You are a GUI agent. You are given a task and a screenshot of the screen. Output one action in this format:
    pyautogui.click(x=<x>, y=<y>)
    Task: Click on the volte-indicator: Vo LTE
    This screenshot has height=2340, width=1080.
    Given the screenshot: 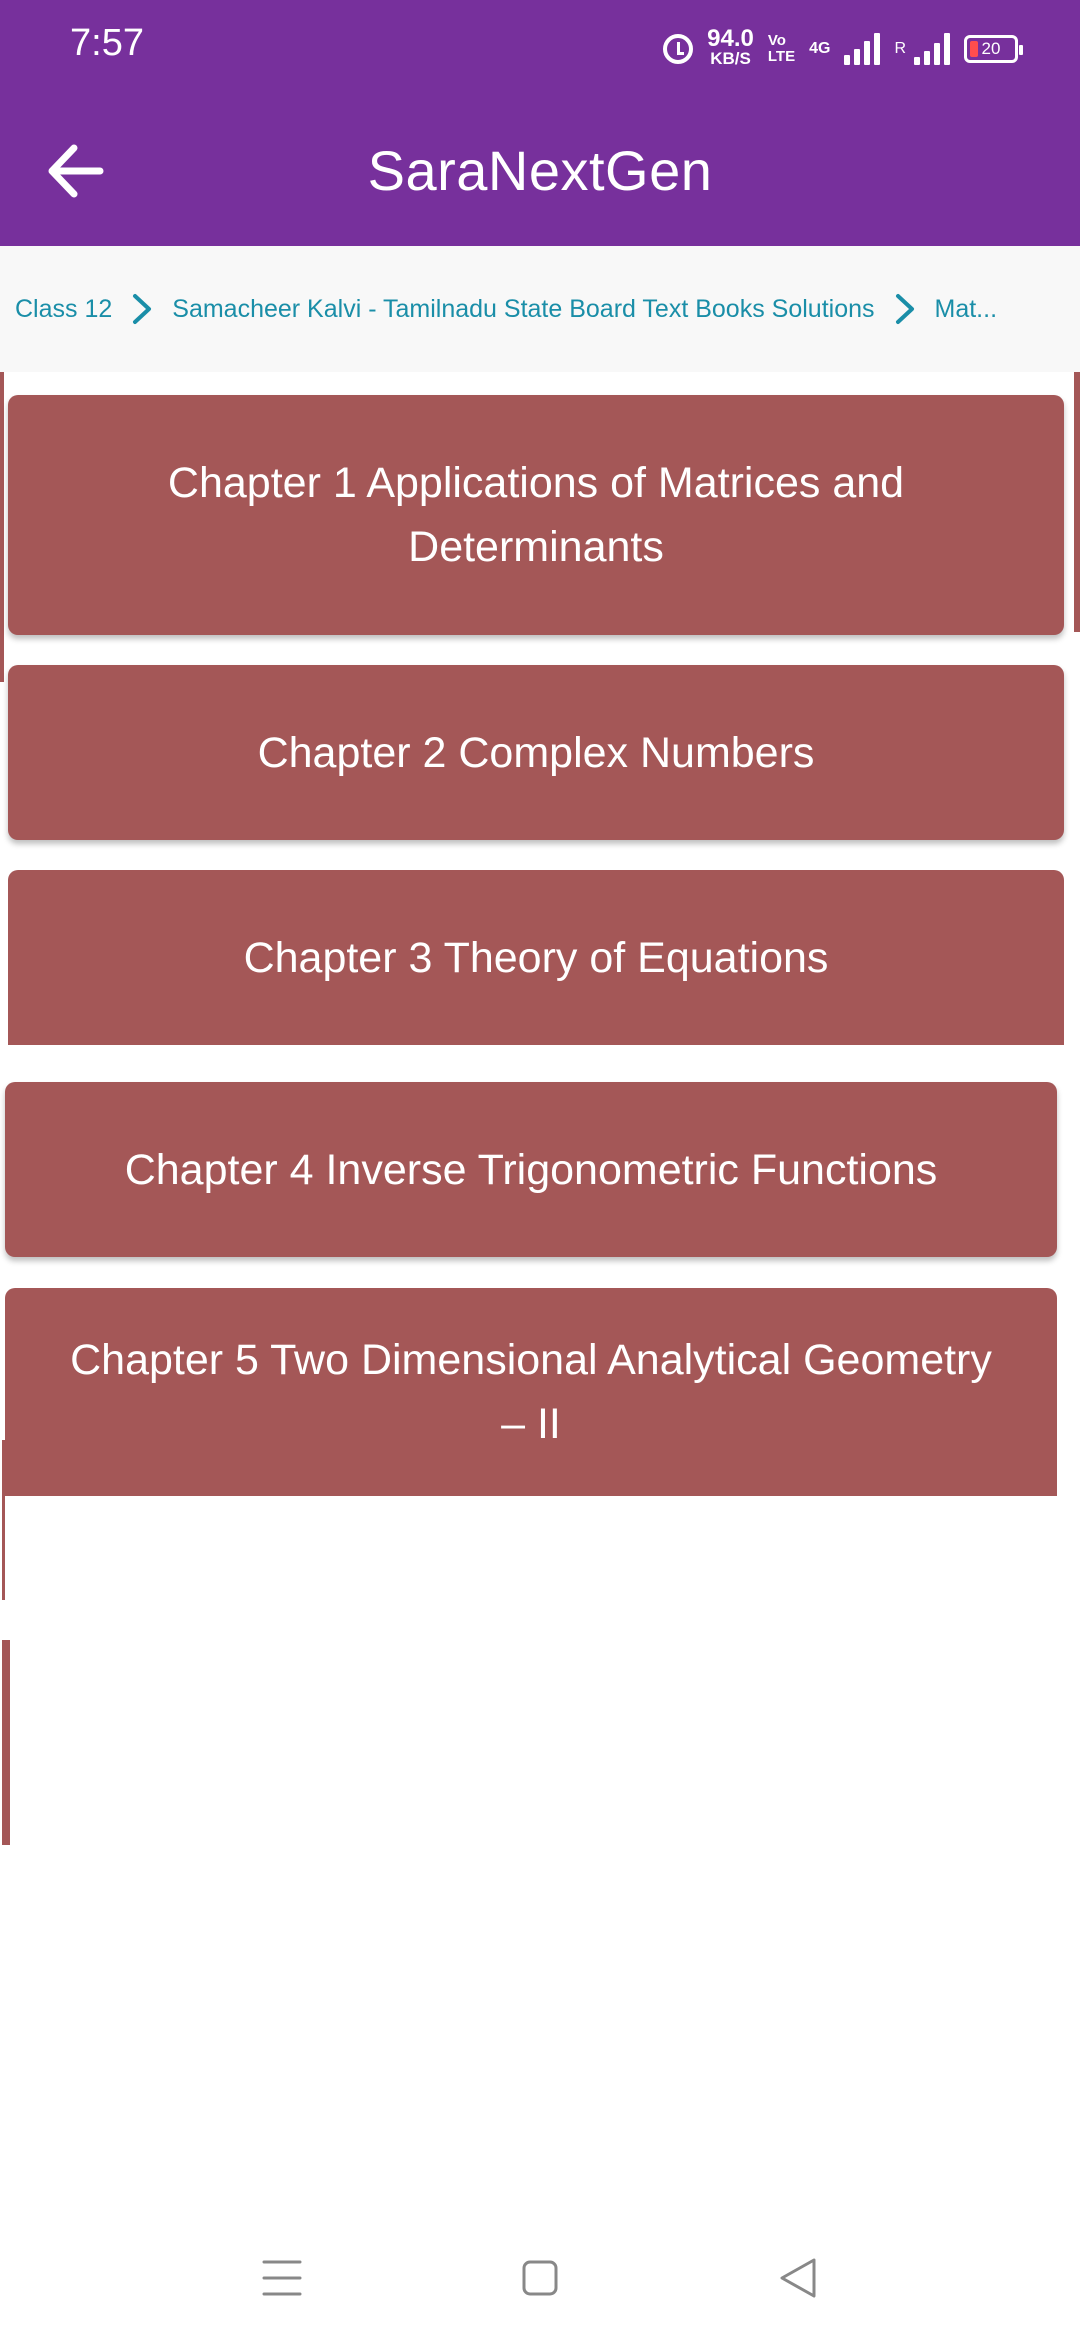 What is the action you would take?
    pyautogui.click(x=781, y=49)
    